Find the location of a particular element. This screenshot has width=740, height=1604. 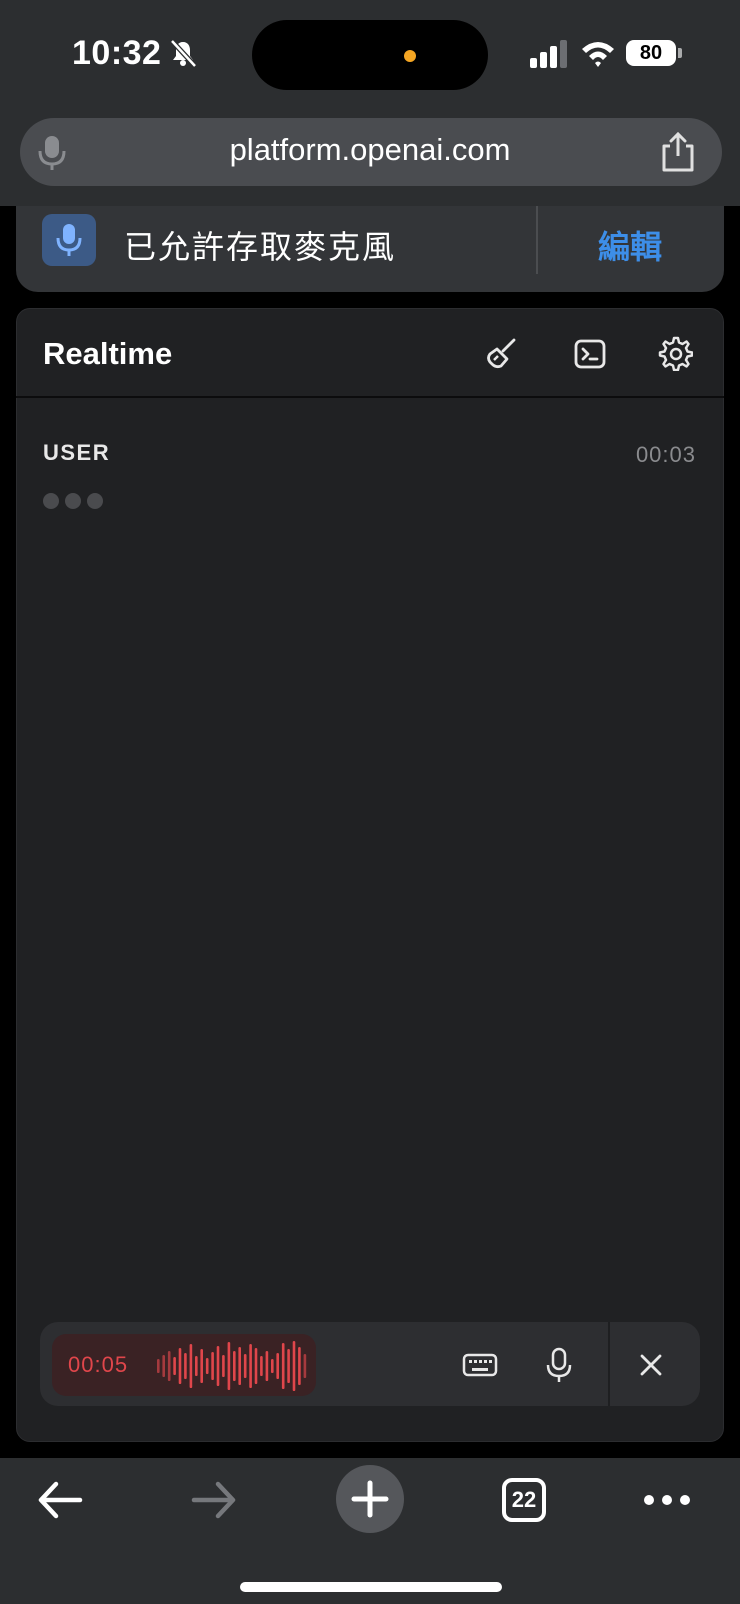

cellular-signal-icon is located at coordinates (548, 54).